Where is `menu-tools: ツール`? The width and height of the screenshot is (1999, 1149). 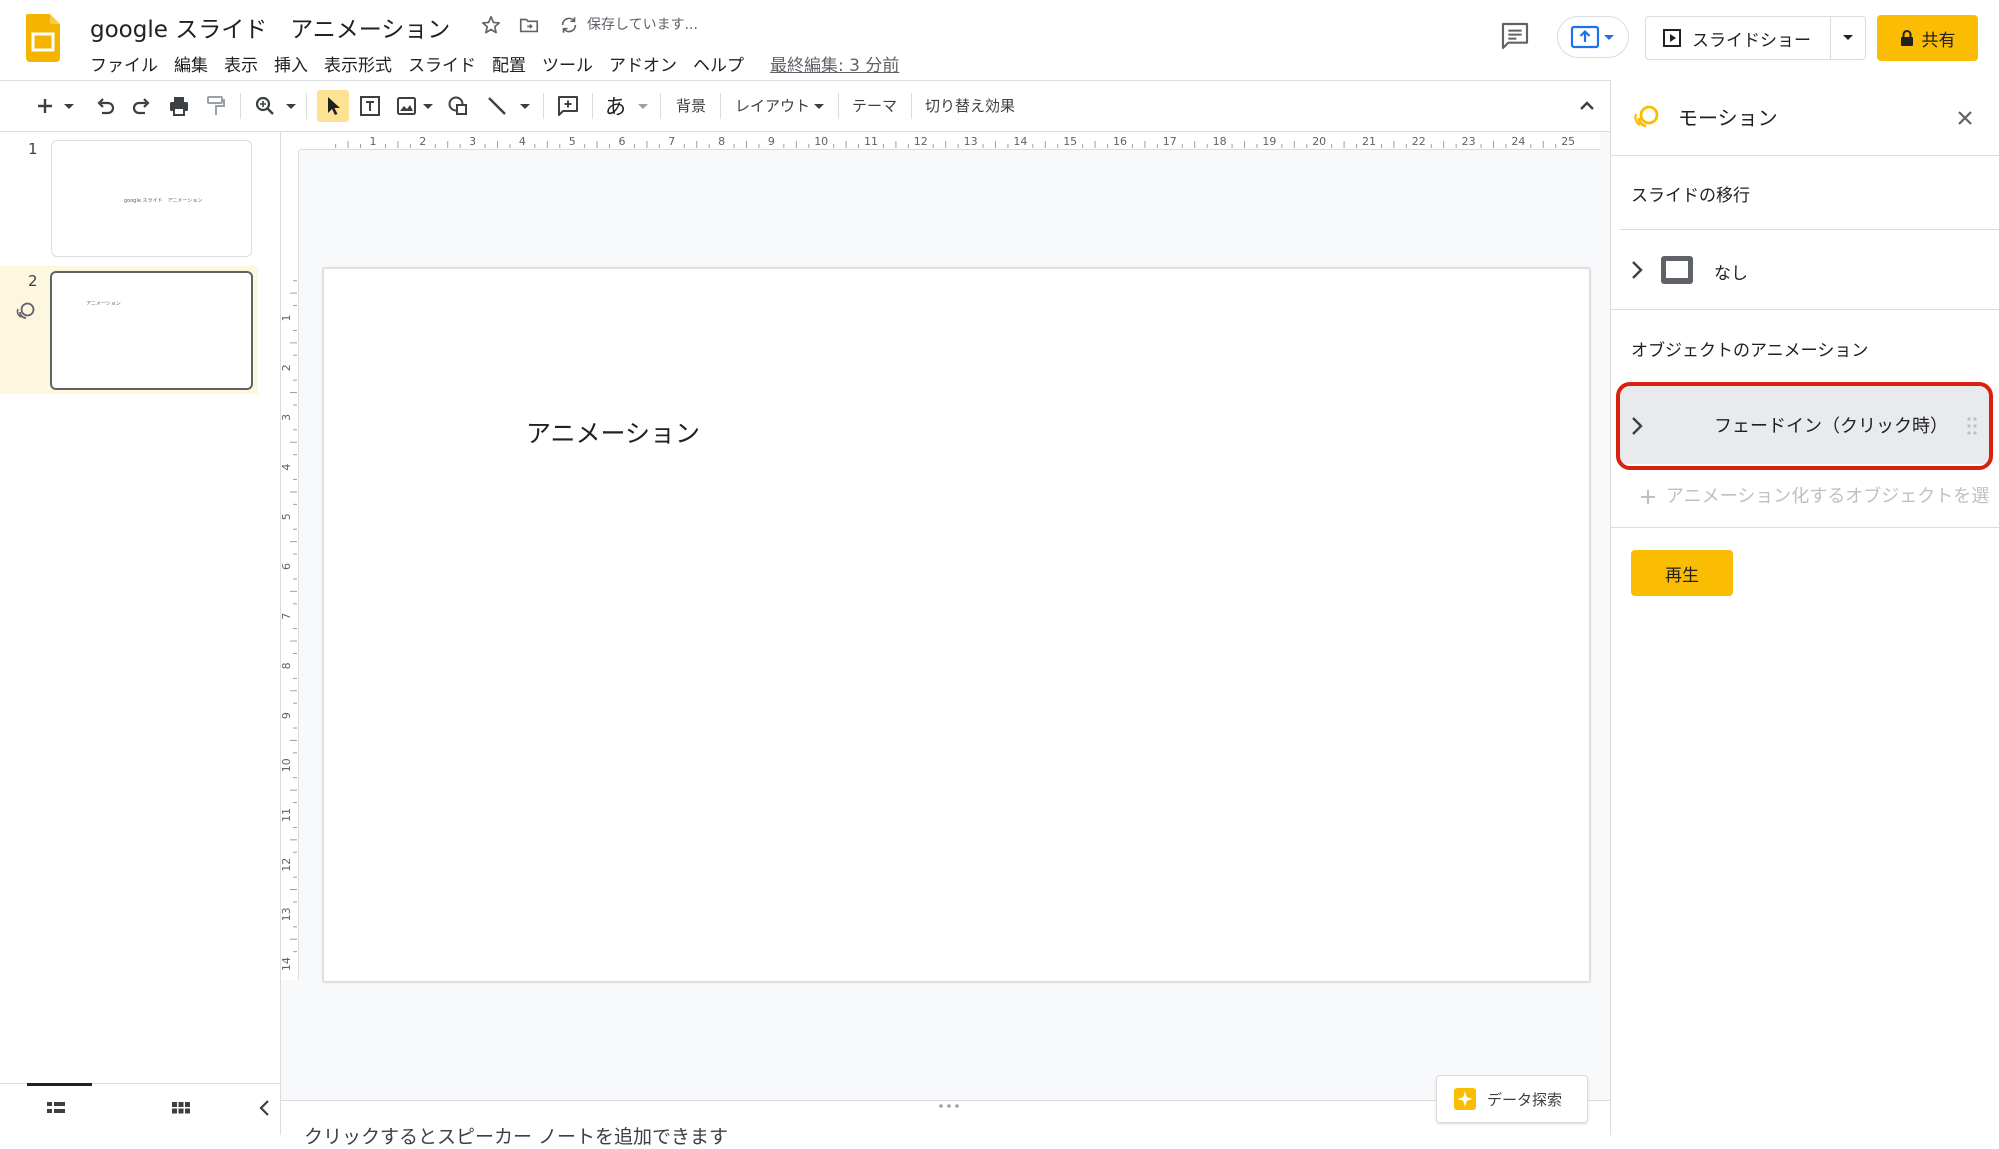 menu-tools: ツール is located at coordinates (567, 63).